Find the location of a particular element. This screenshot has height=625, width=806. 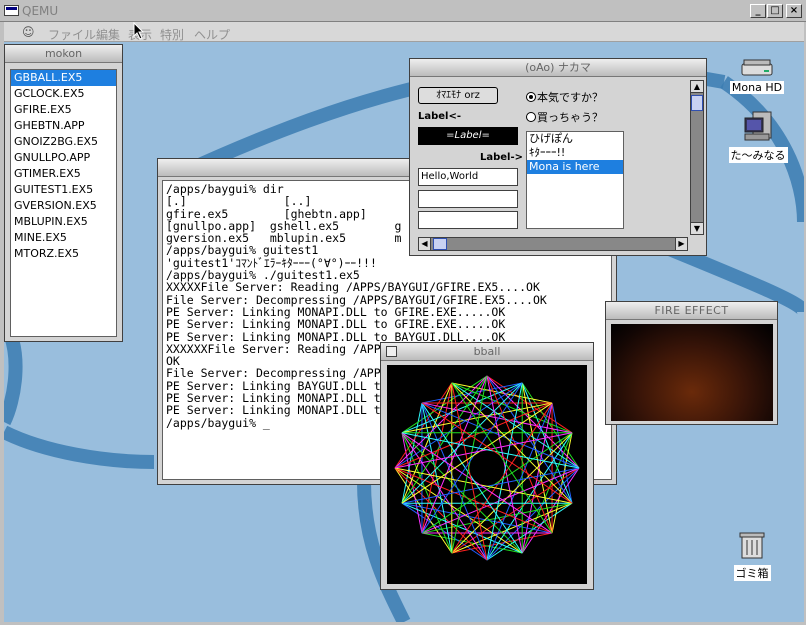

label-inverted: =Label= is located at coordinates (468, 136).